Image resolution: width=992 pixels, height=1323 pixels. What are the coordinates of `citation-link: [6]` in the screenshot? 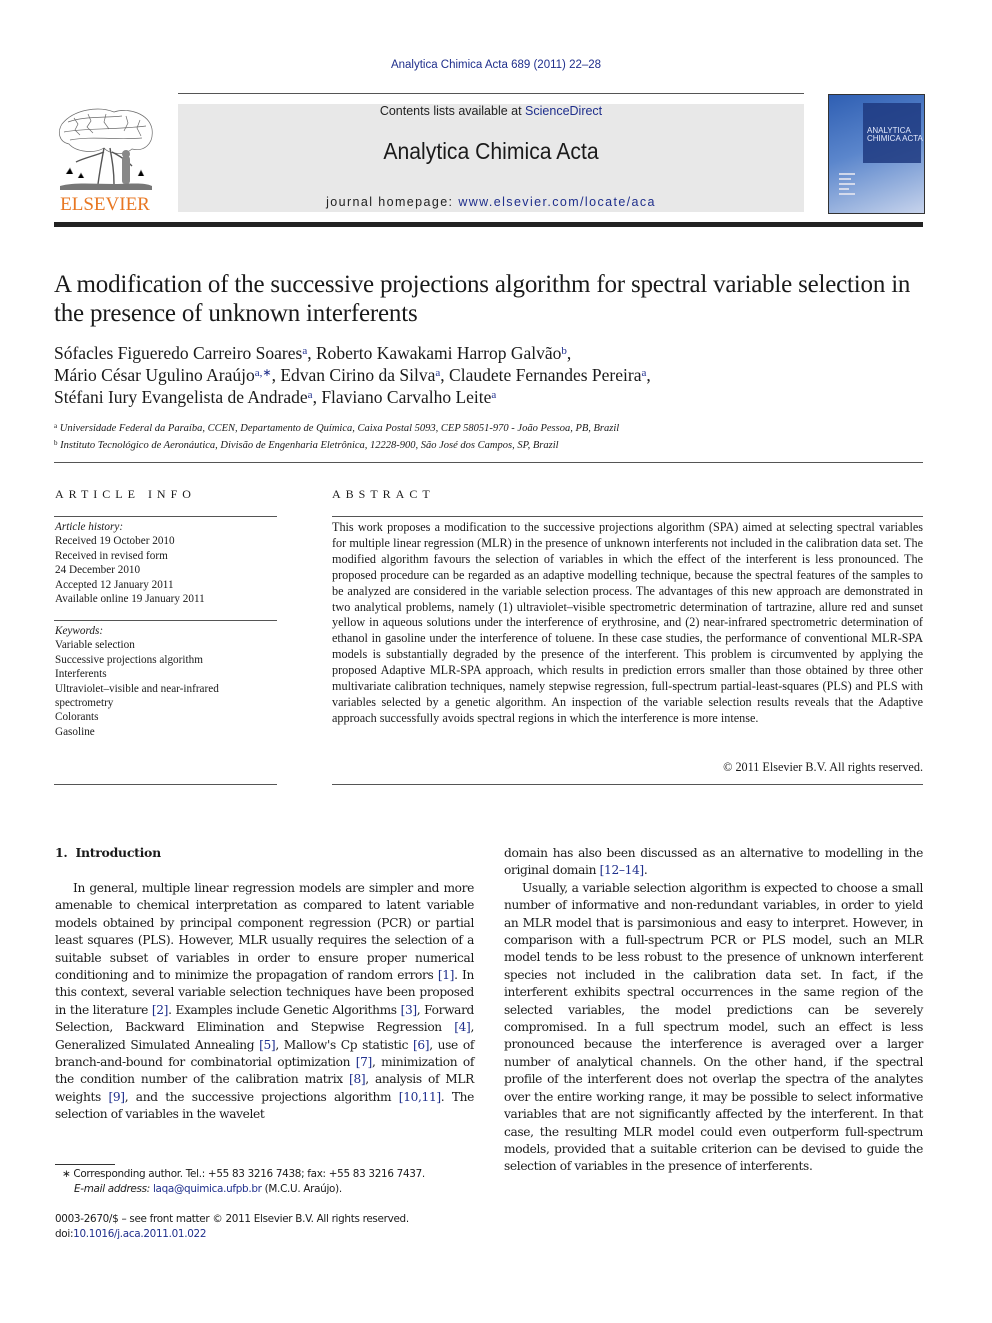 It's located at (421, 1045).